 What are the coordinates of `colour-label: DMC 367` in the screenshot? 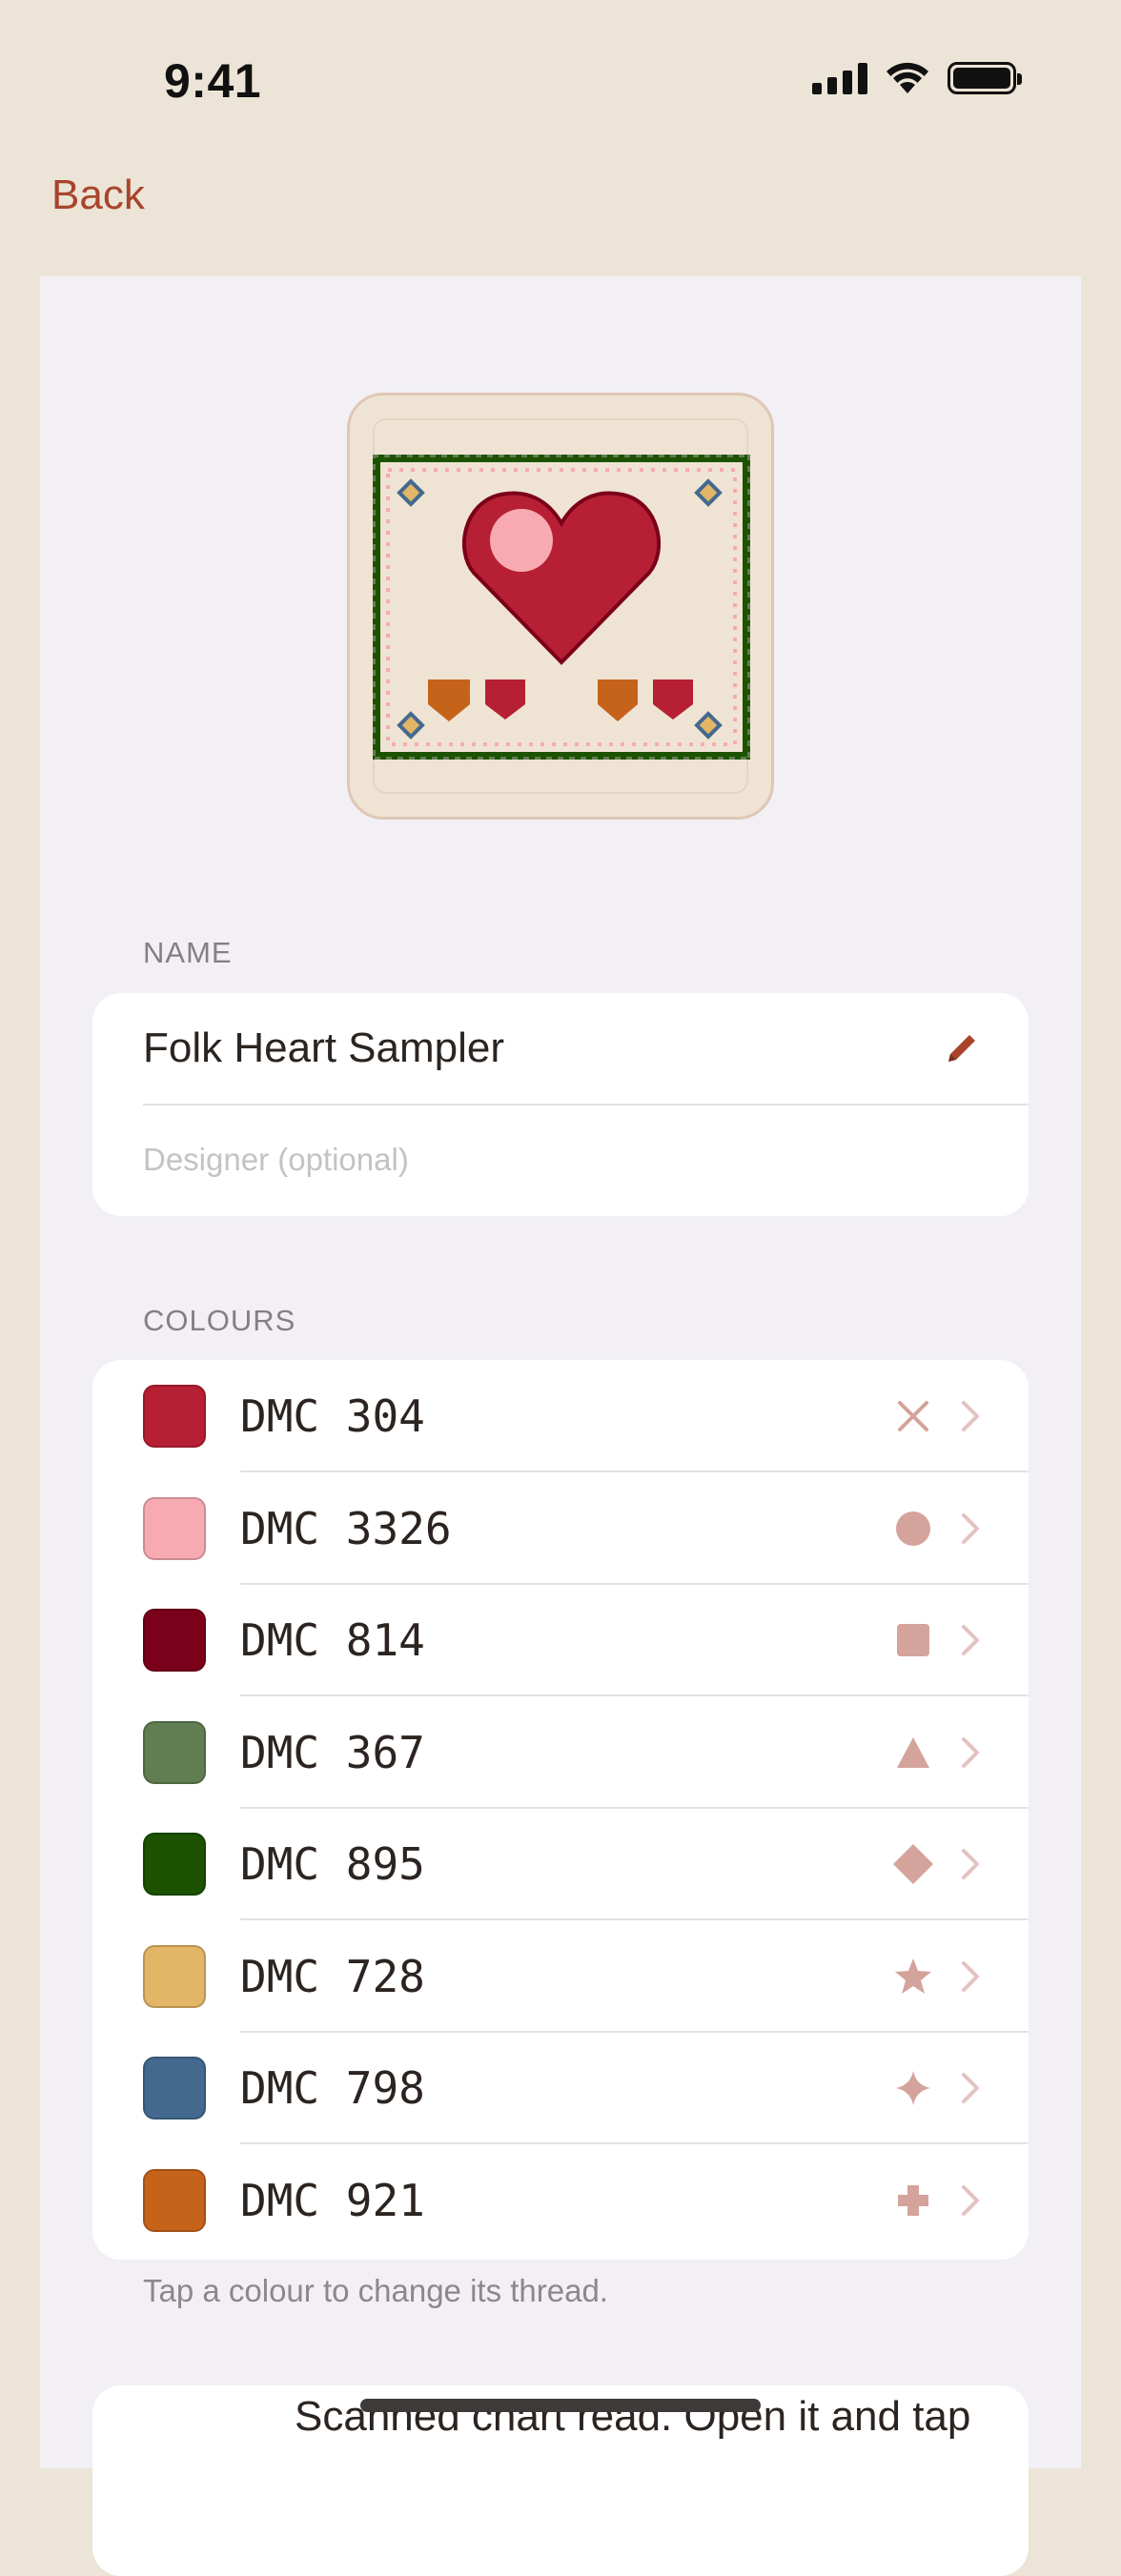 It's located at (332, 1752).